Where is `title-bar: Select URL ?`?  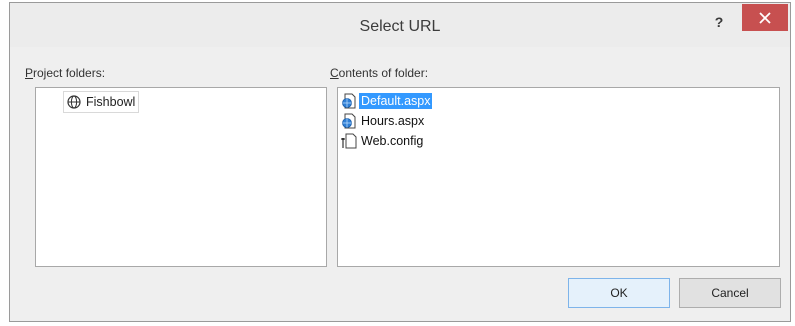 title-bar: Select URL ? is located at coordinates (400, 25).